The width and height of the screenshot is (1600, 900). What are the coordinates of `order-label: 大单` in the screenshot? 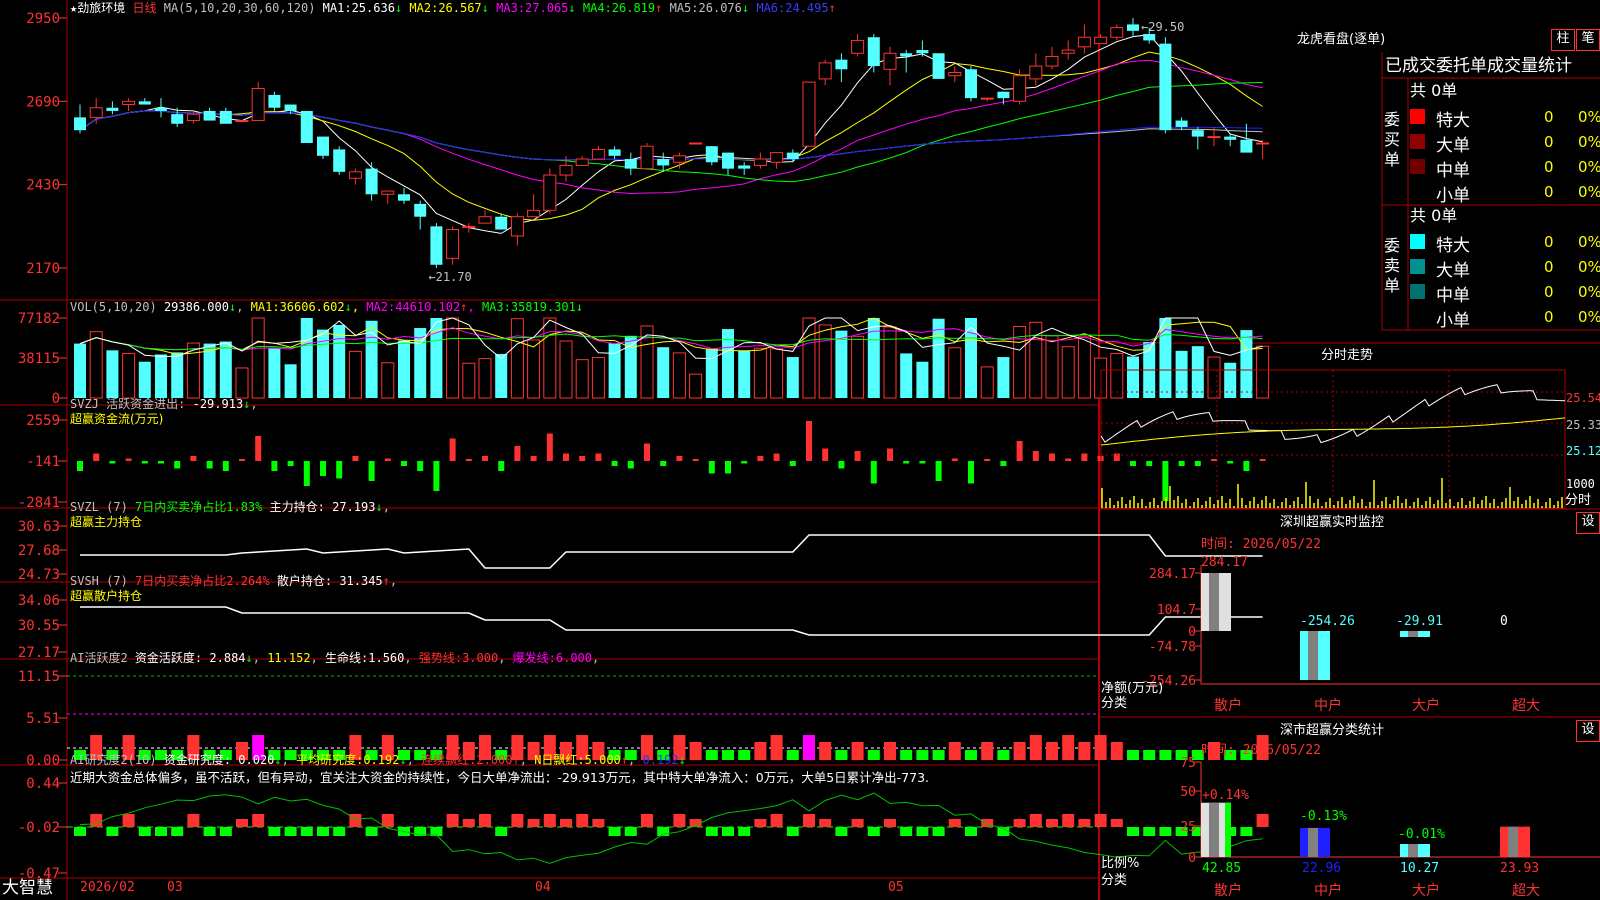 It's located at (1453, 146).